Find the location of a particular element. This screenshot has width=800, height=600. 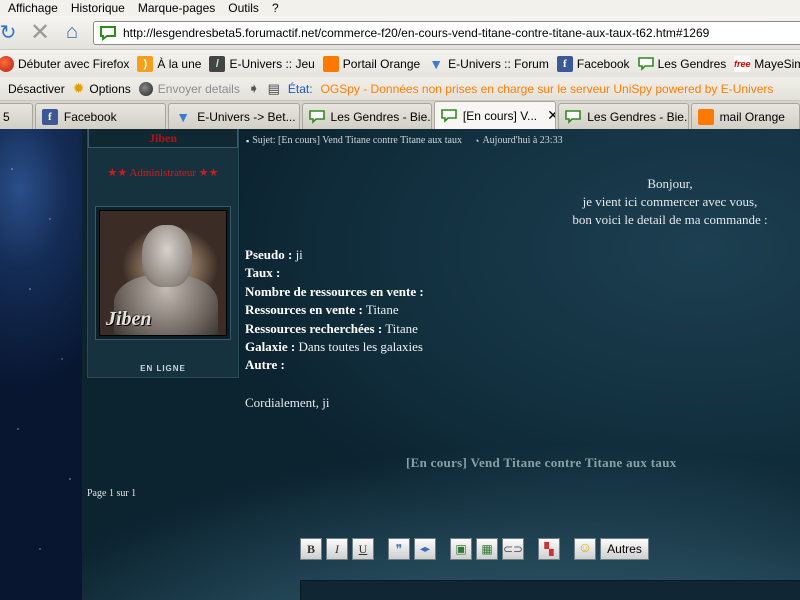

tab-facebook: f Facebook is located at coordinates (100, 116).